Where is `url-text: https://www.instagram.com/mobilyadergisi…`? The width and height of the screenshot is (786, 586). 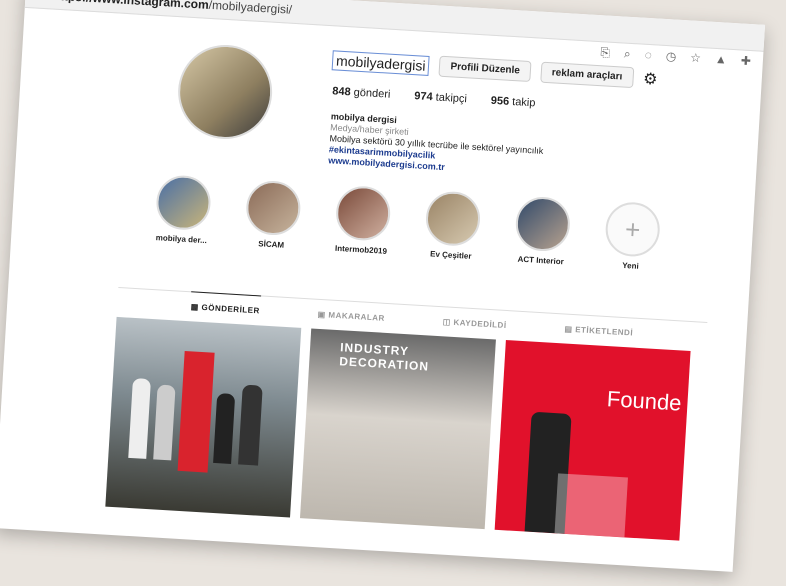 url-text: https://www.instagram.com/mobilyadergisi… is located at coordinates (172, 8).